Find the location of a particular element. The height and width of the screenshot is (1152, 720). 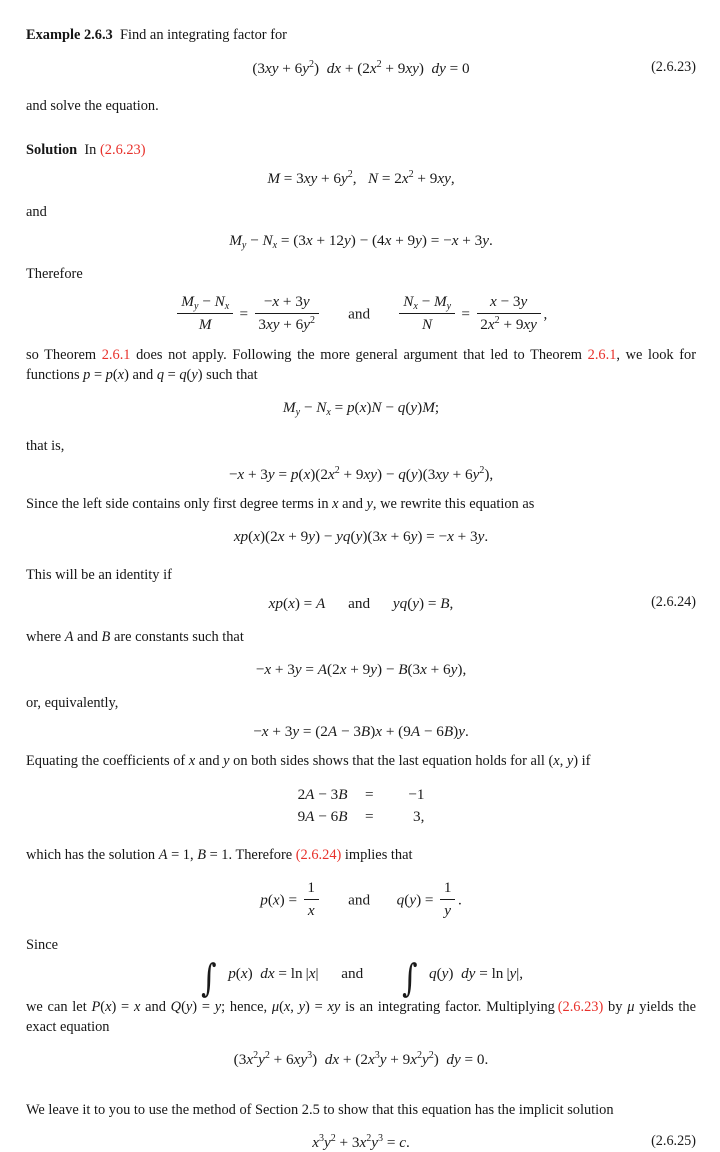

equation-body: −x + 3y = A(2x + 9y) − B(3x + 6y), is located at coordinates (361, 670).